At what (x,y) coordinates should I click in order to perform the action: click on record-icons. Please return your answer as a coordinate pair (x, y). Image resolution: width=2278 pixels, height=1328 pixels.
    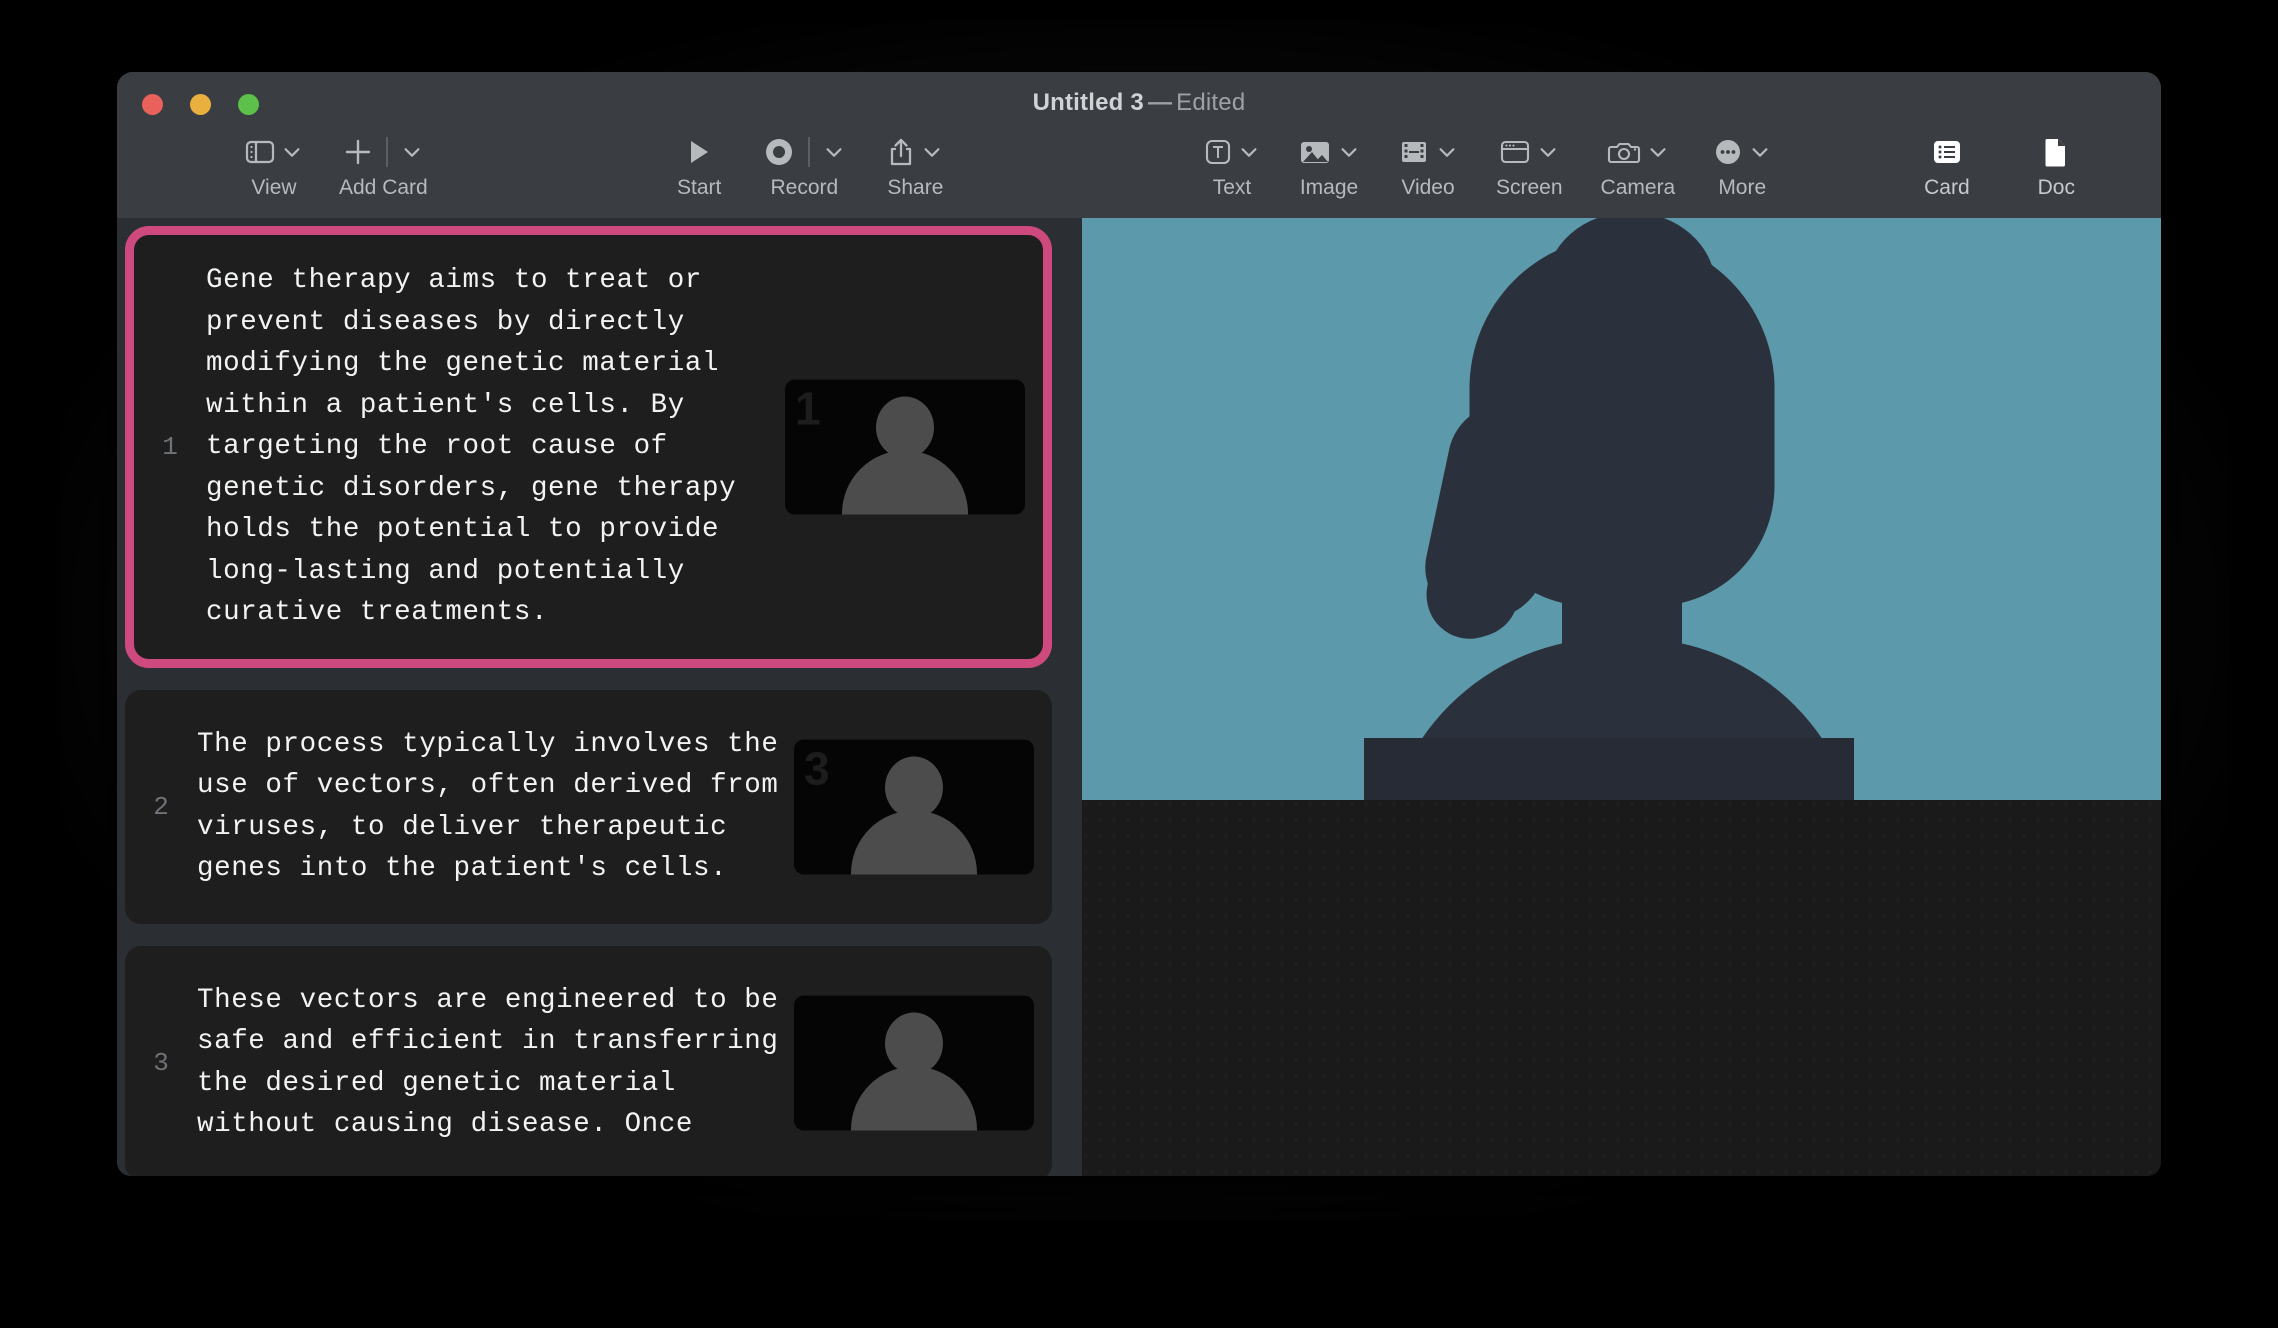
    Looking at the image, I should click on (804, 152).